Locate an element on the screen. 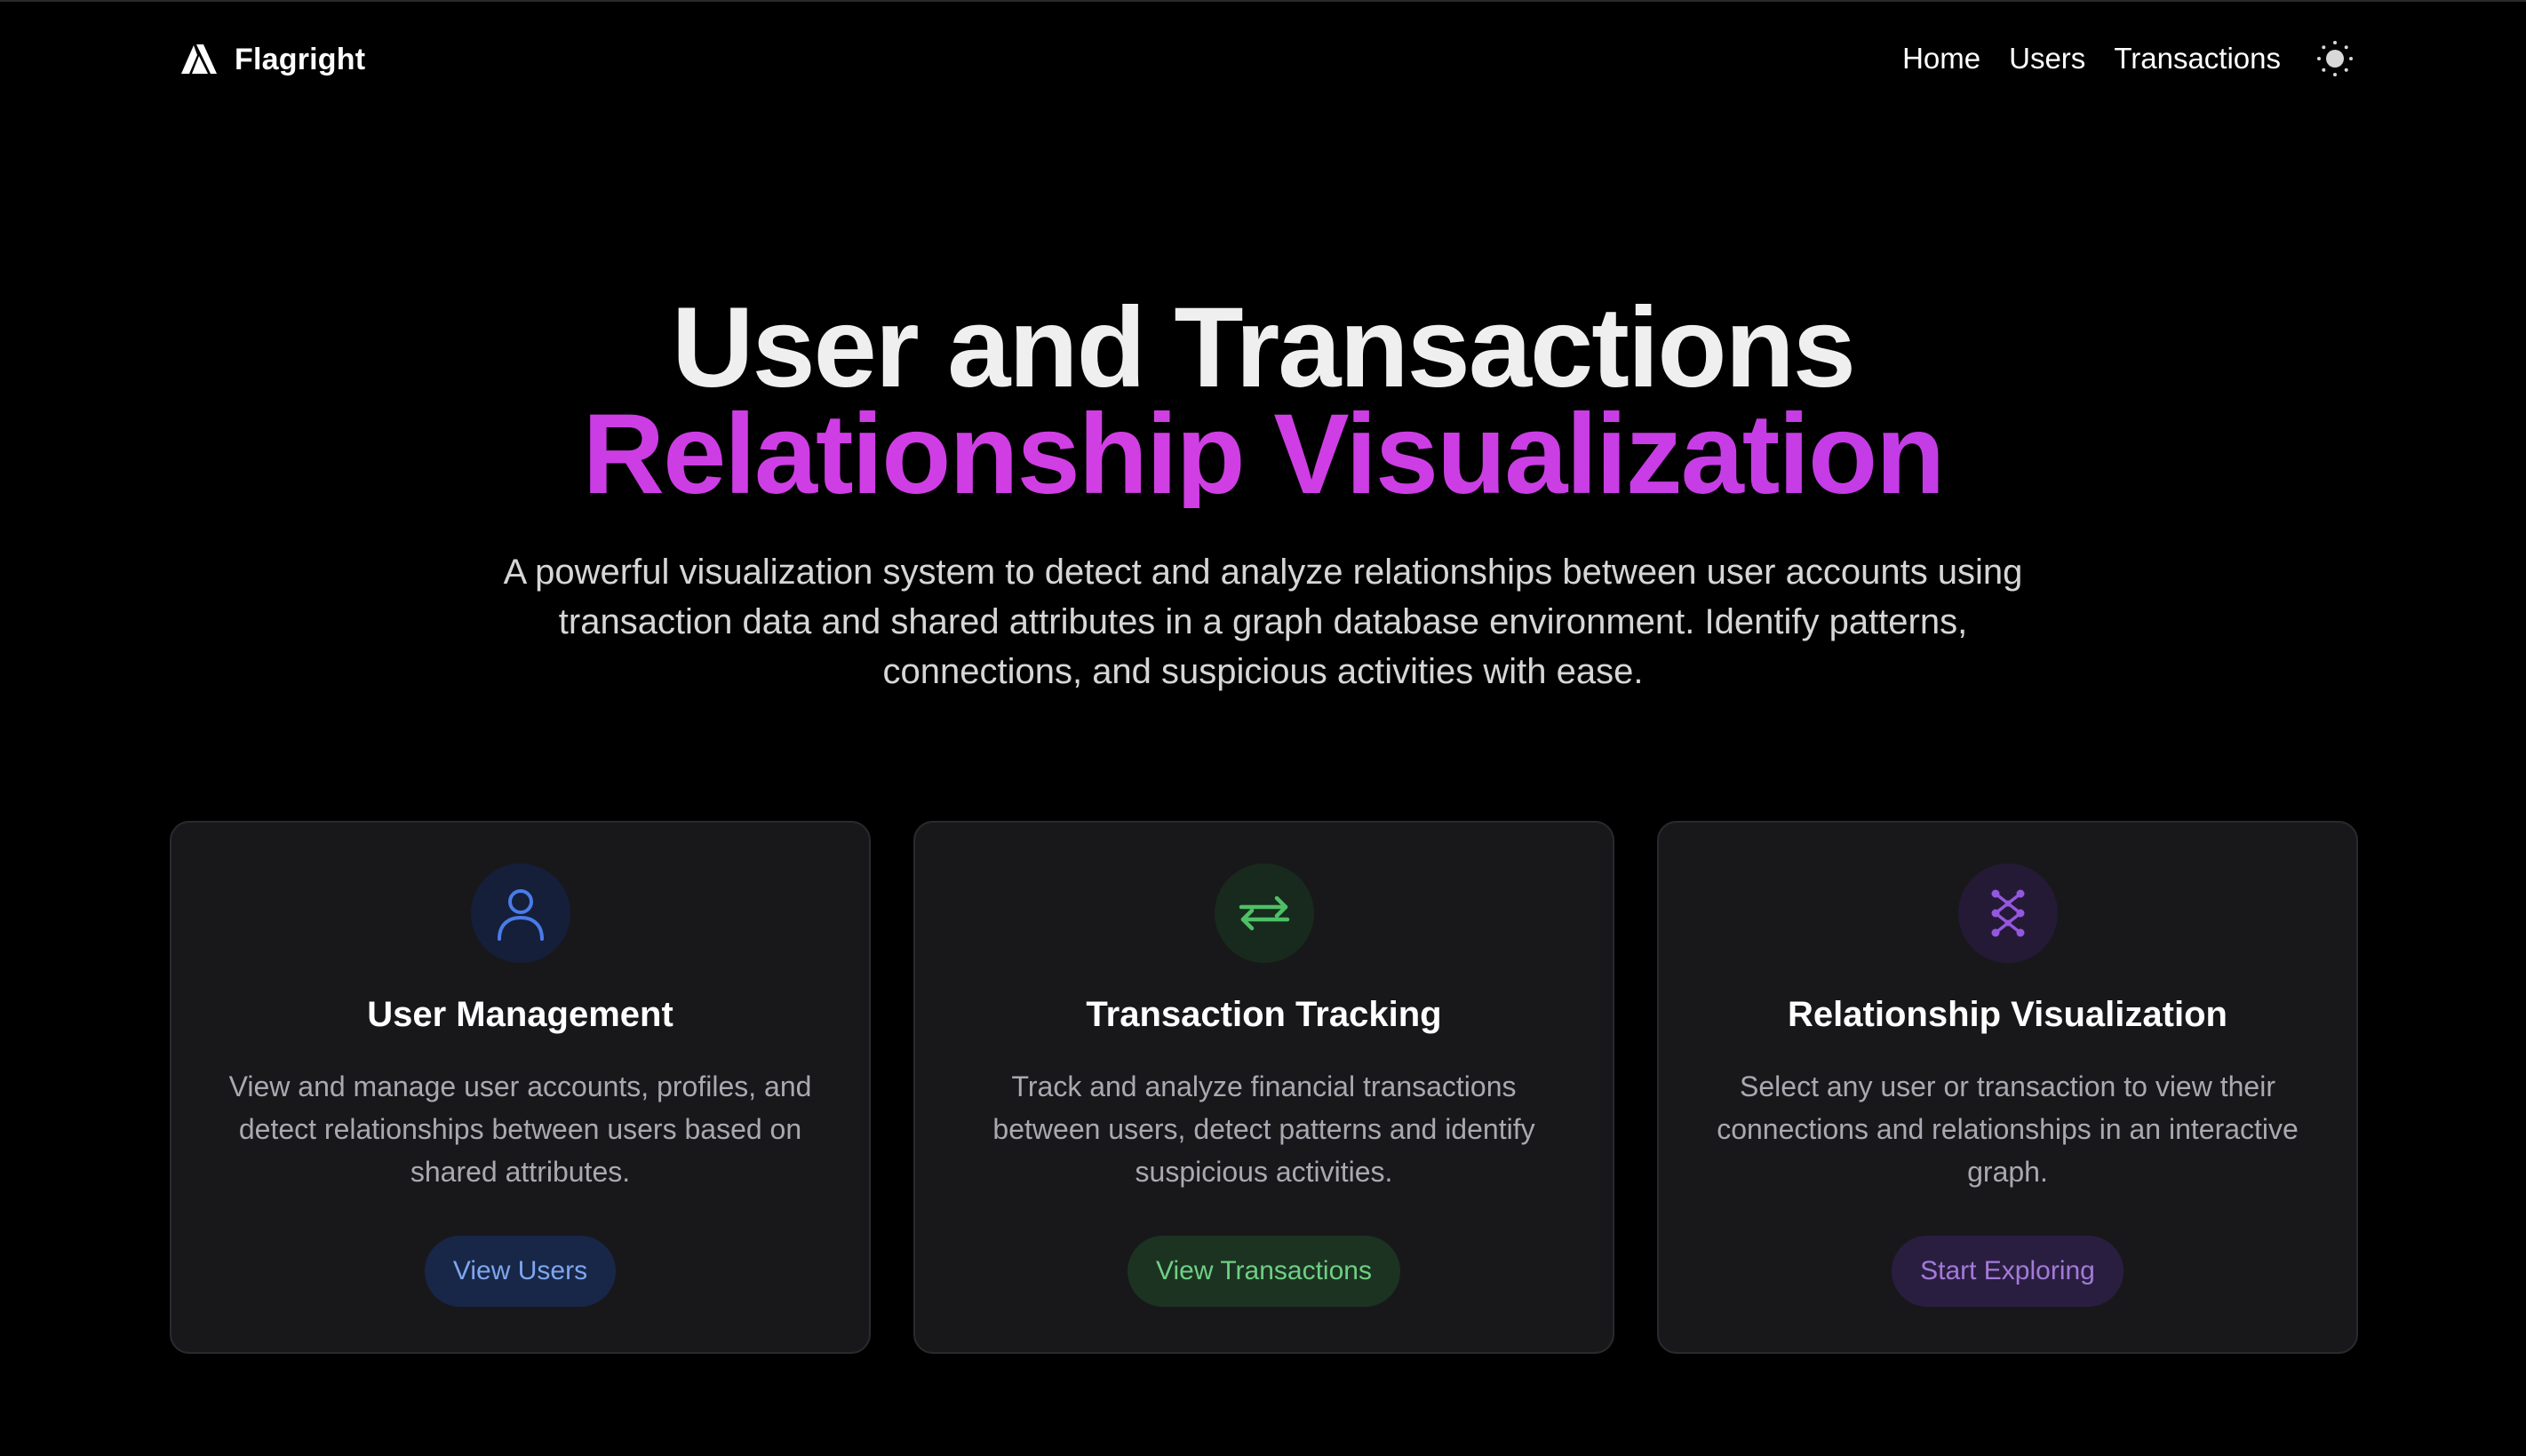 The width and height of the screenshot is (2526, 1456). top-navbar: Flagright Home Users Transactions is located at coordinates (1263, 59).